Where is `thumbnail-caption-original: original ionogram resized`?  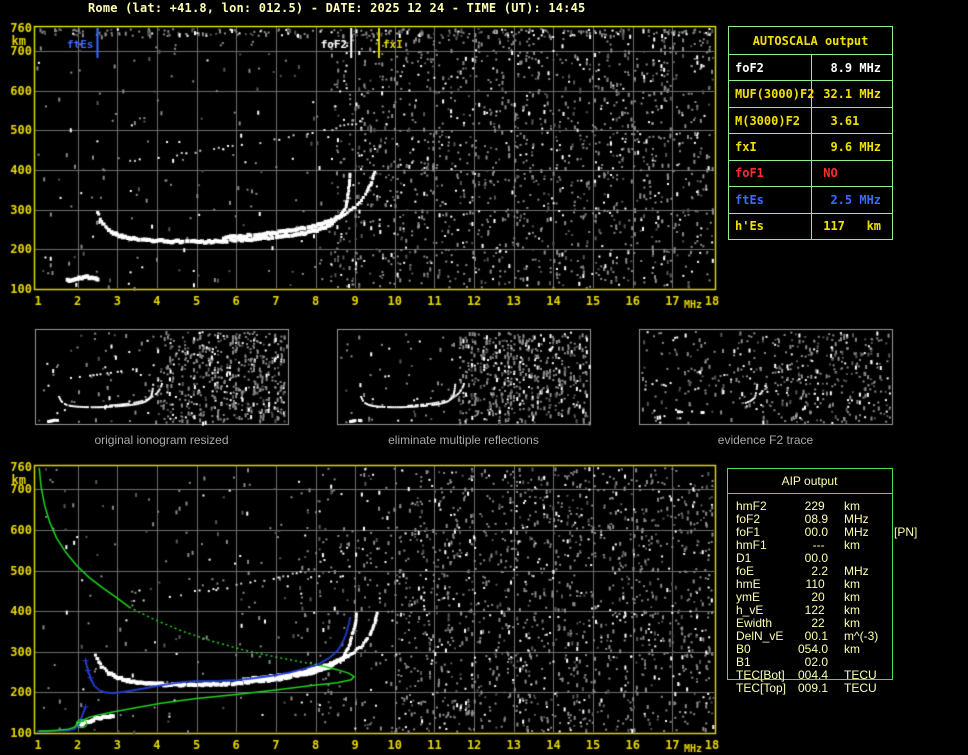 thumbnail-caption-original: original ionogram resized is located at coordinates (161, 440).